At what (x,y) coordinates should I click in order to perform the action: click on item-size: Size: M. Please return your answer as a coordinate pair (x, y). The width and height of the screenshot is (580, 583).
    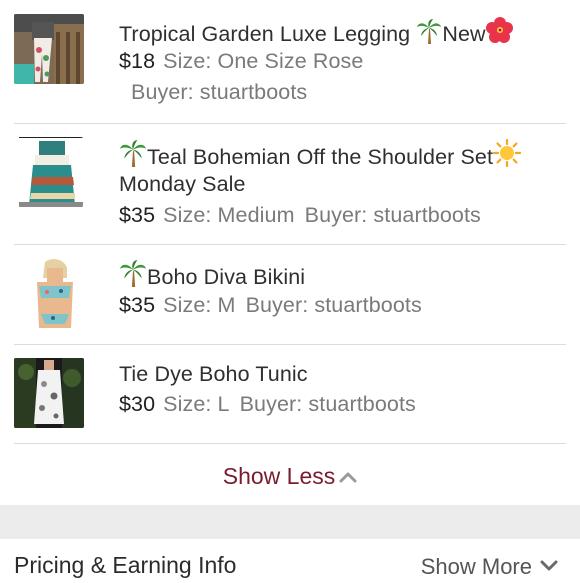
    Looking at the image, I should click on (199, 305).